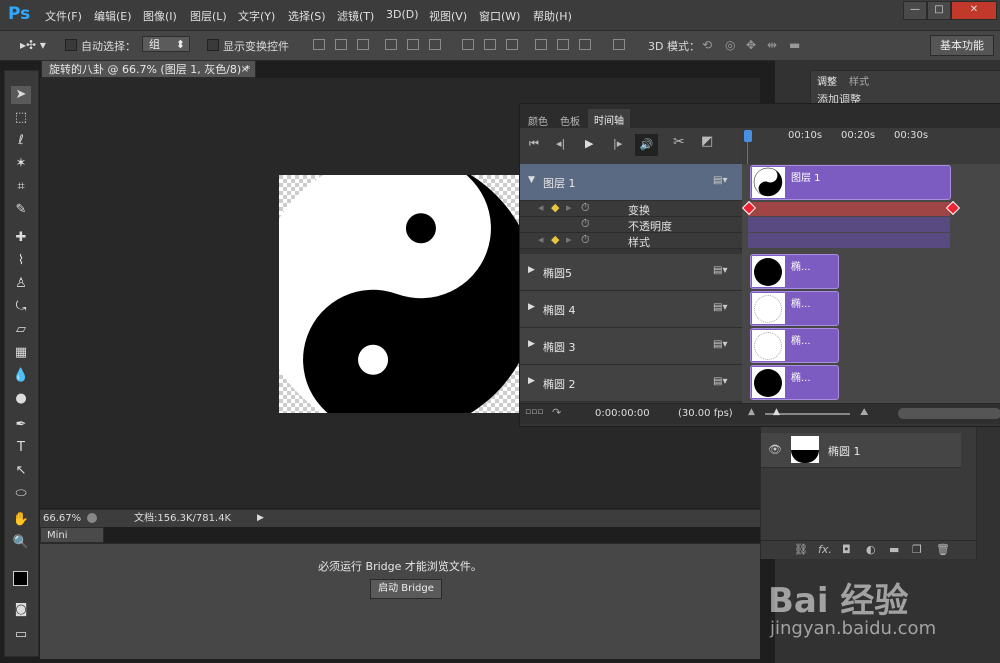  I want to click on mini-bridge-tab: Mini Bridge, so click(72, 542).